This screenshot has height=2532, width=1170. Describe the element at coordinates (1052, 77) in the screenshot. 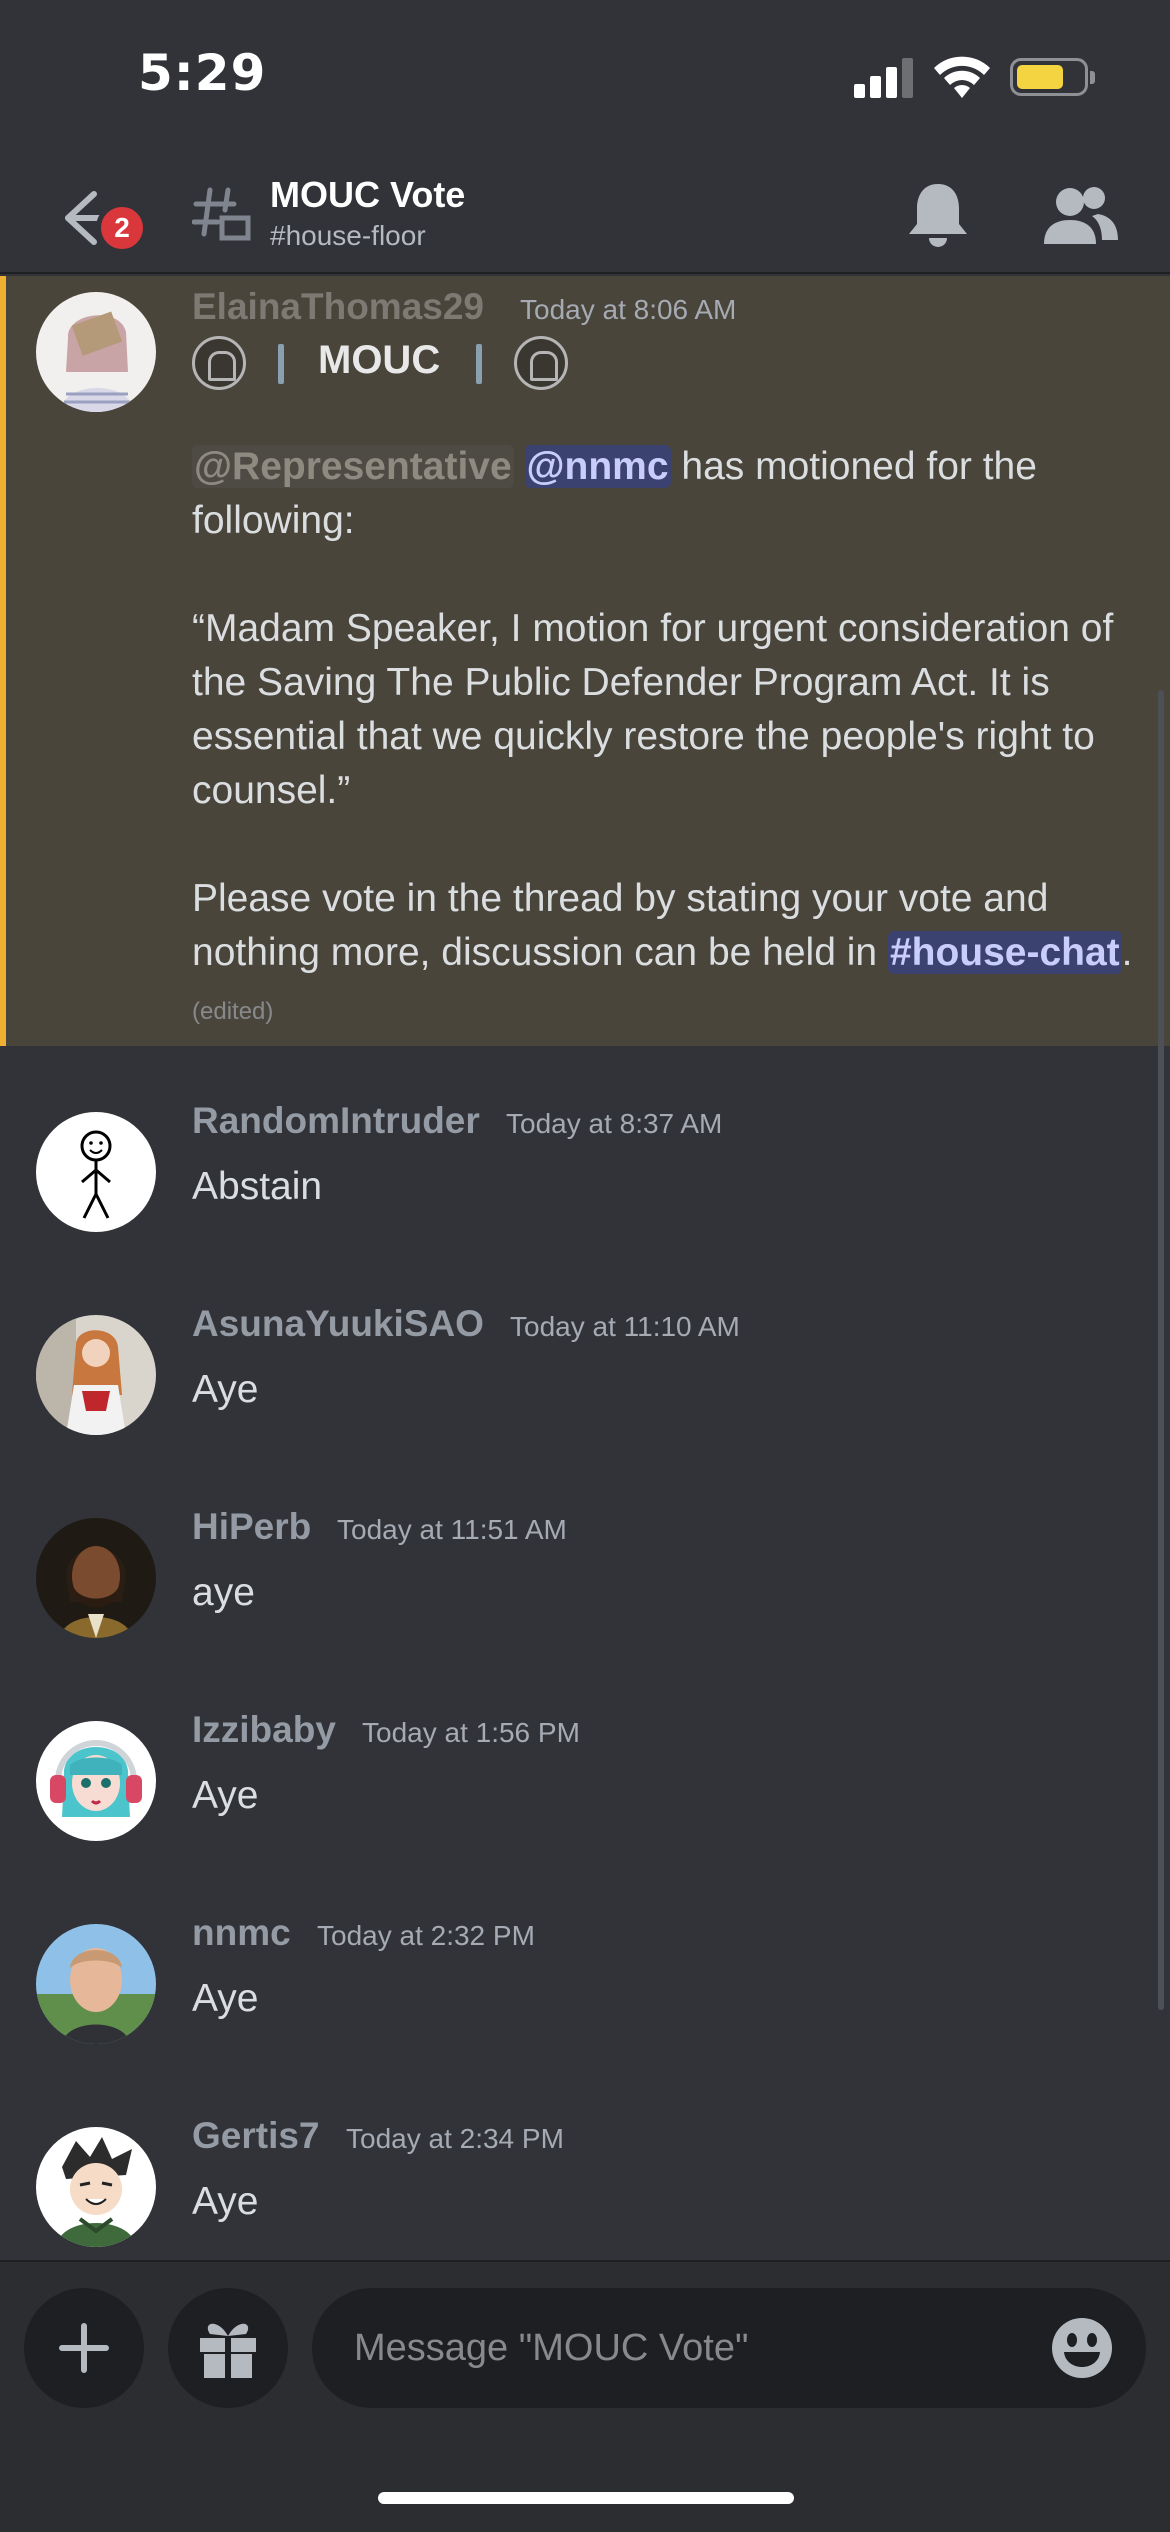

I see `battery-icon` at that location.